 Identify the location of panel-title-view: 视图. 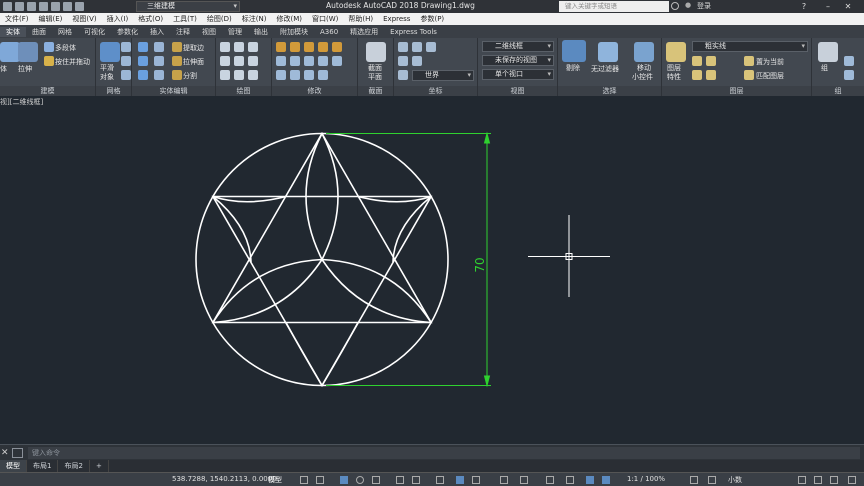
(517, 91).